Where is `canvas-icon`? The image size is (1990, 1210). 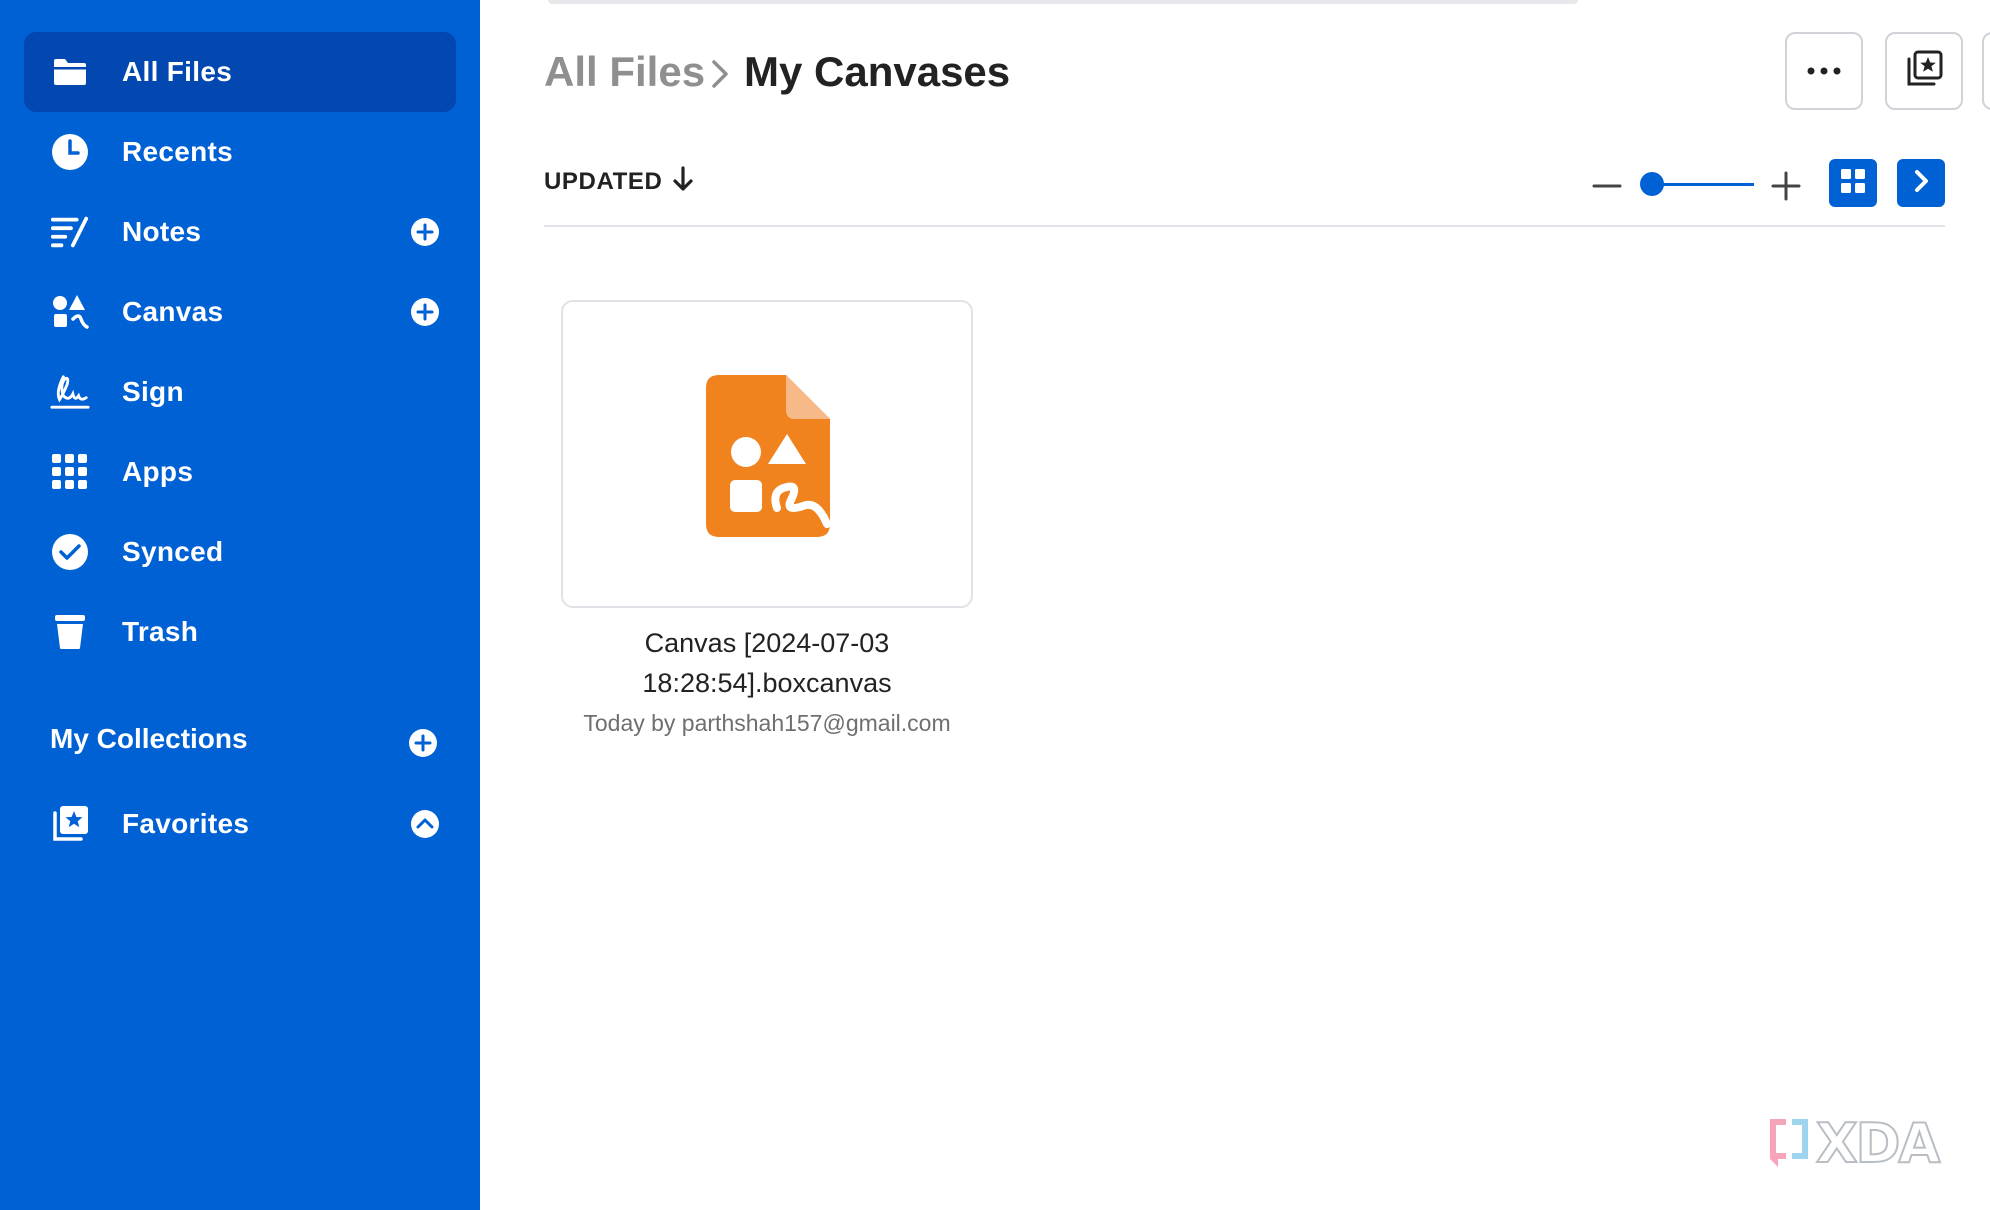 canvas-icon is located at coordinates (70, 312).